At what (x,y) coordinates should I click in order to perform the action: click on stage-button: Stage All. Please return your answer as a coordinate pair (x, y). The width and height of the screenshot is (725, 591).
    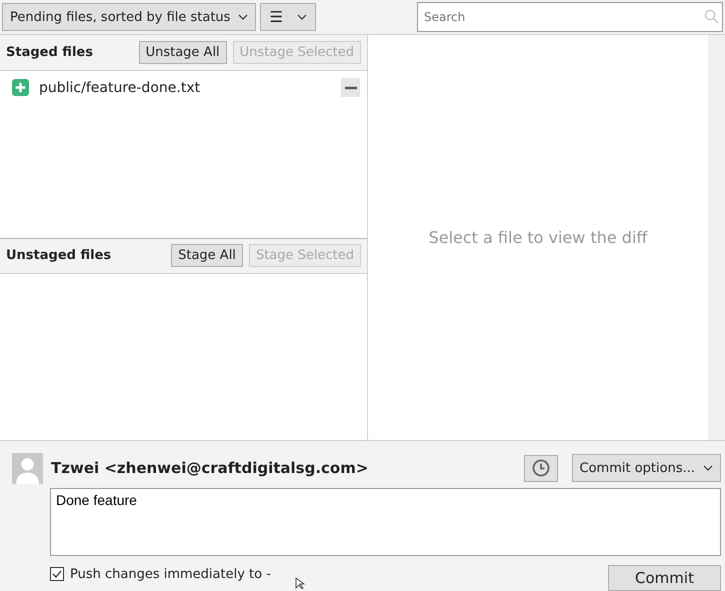
    Looking at the image, I should click on (207, 255).